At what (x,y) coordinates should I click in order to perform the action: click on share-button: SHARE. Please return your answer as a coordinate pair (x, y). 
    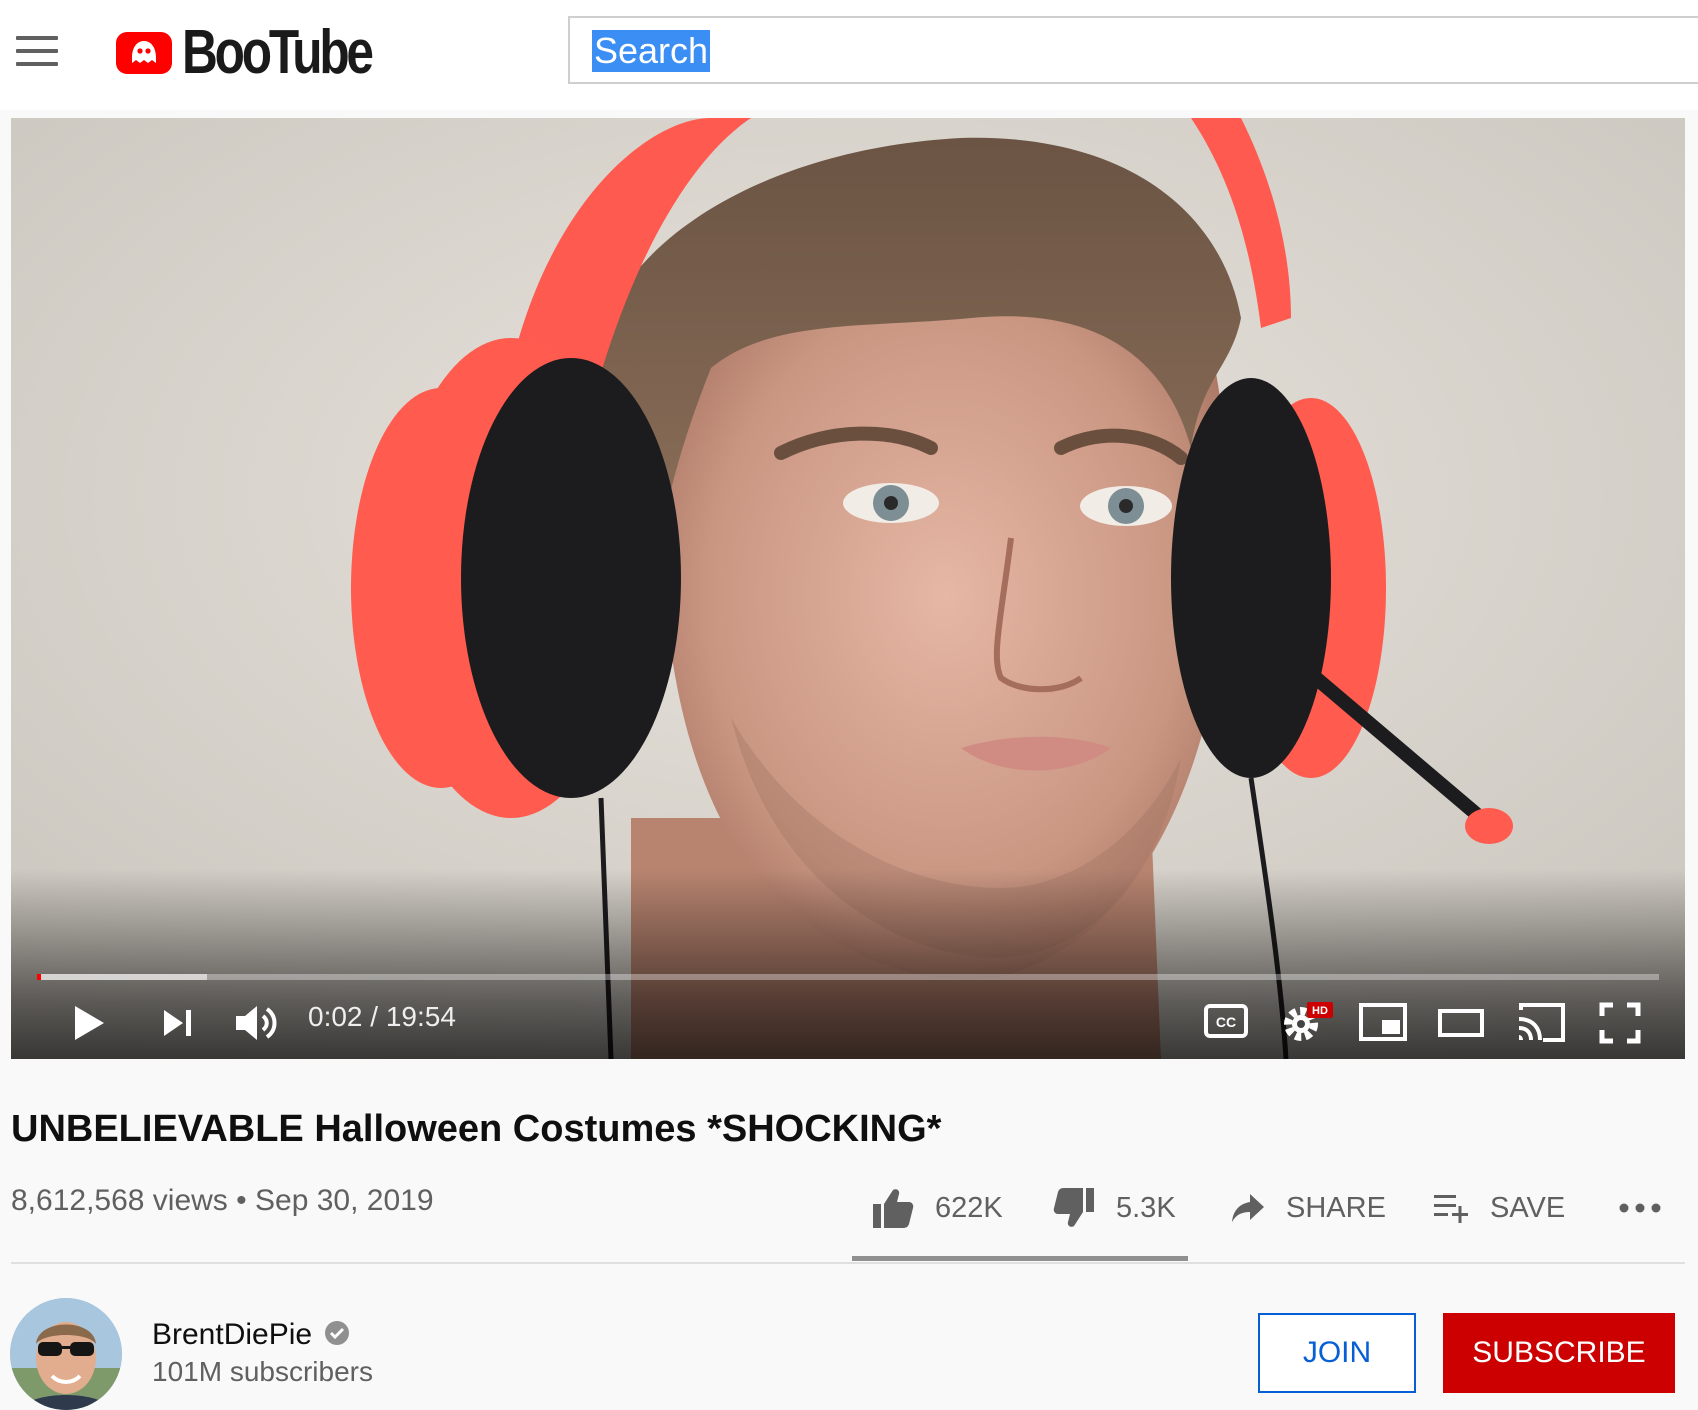
    Looking at the image, I should click on (1308, 1208).